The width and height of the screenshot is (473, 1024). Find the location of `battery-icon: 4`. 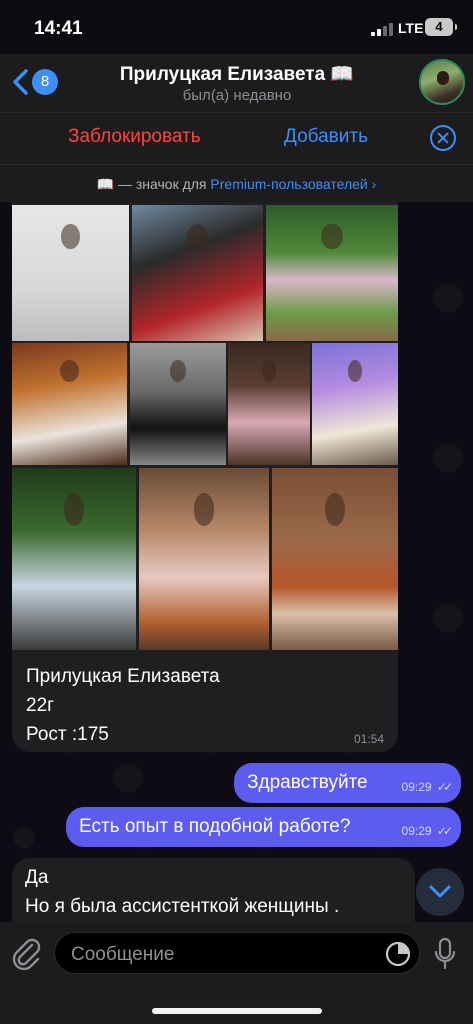

battery-icon: 4 is located at coordinates (441, 27).